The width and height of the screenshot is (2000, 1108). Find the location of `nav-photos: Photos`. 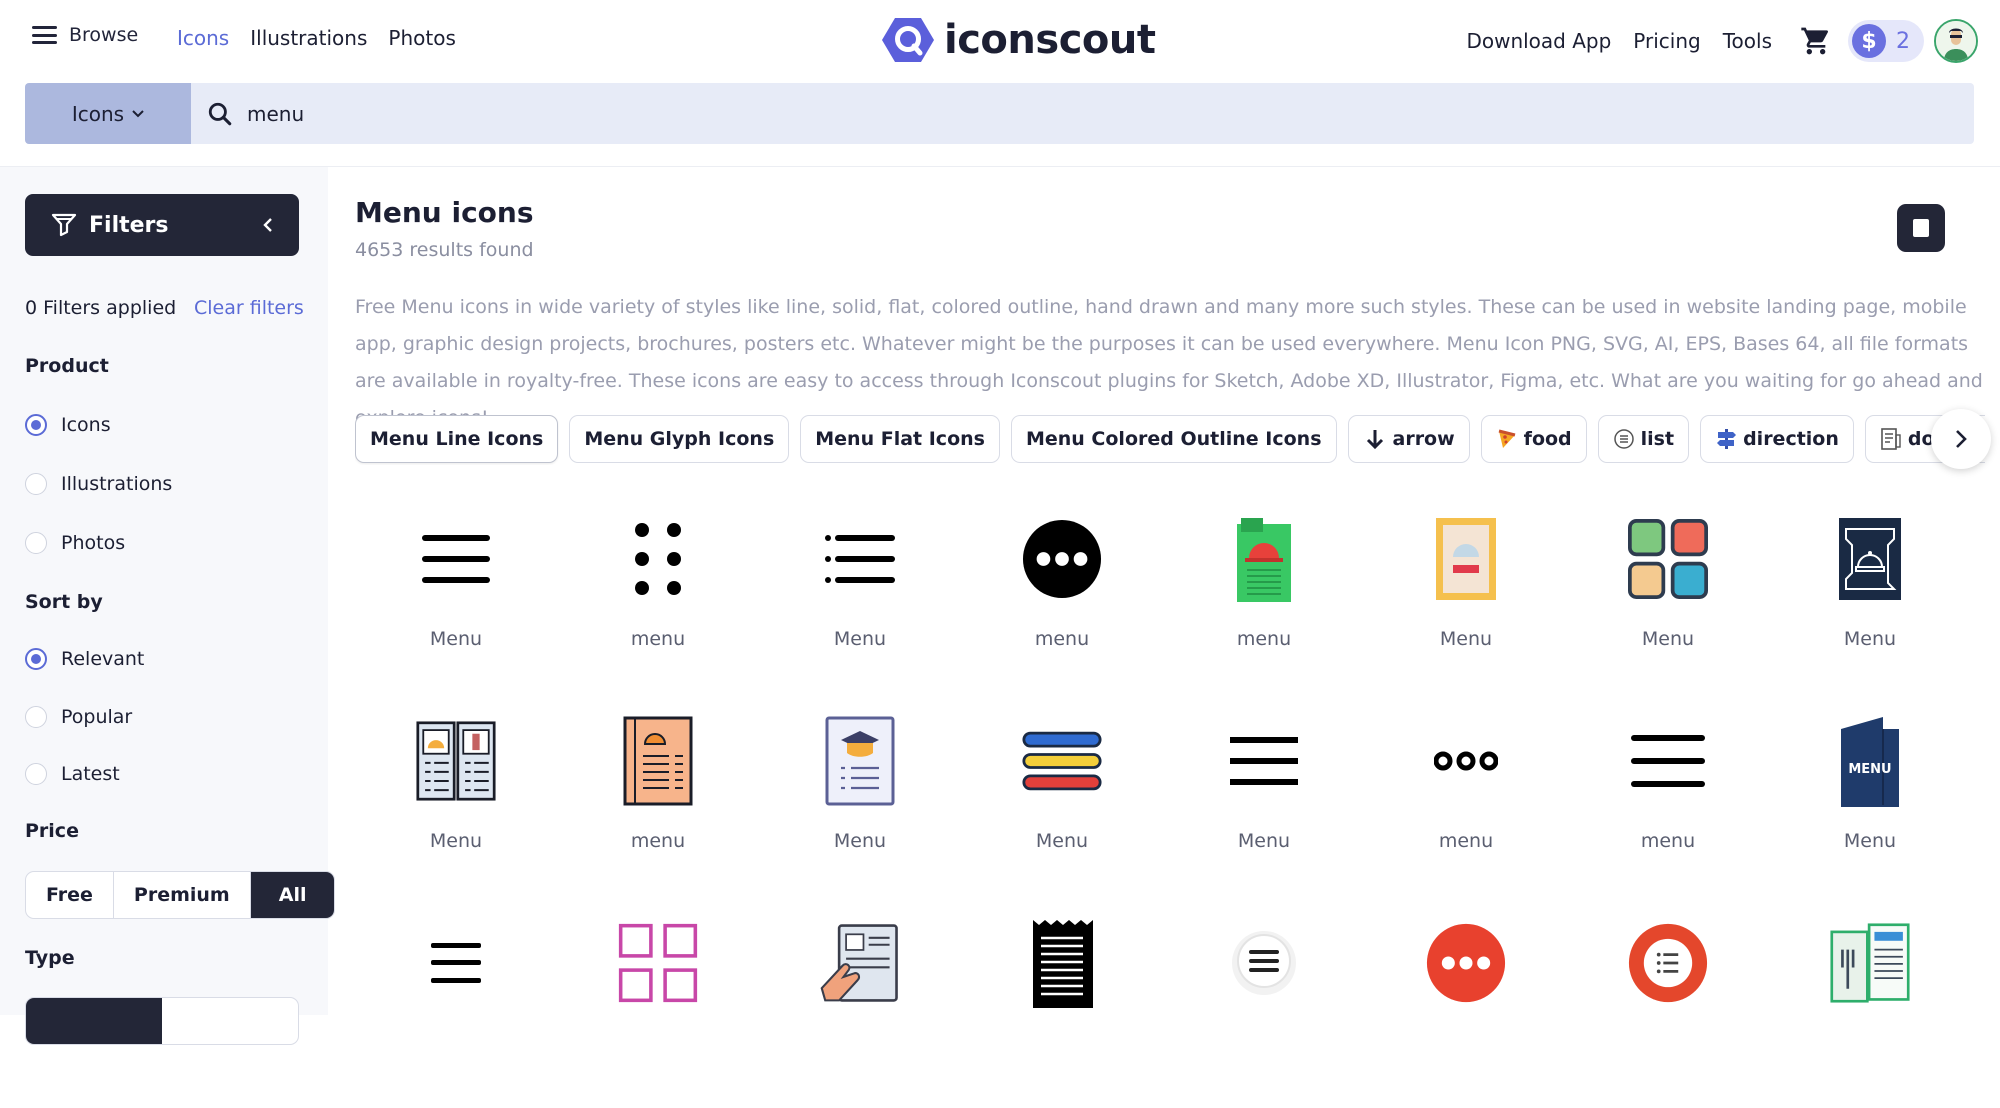

nav-photos: Photos is located at coordinates (421, 38).